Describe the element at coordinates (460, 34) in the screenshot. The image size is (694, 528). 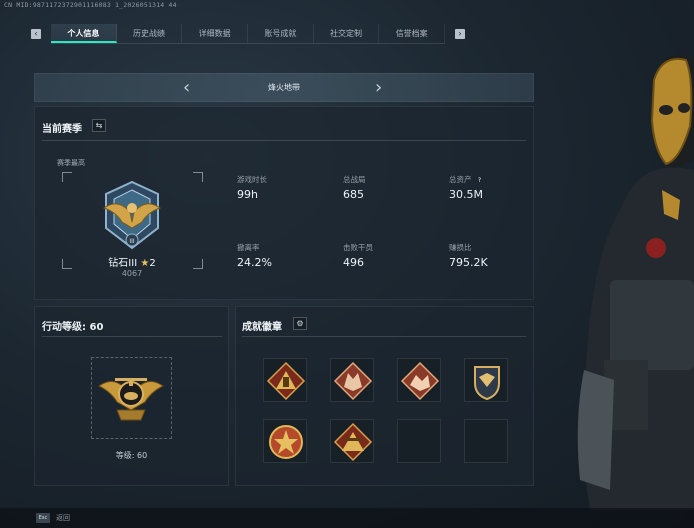
I see `tab-next-icon: ›` at that location.